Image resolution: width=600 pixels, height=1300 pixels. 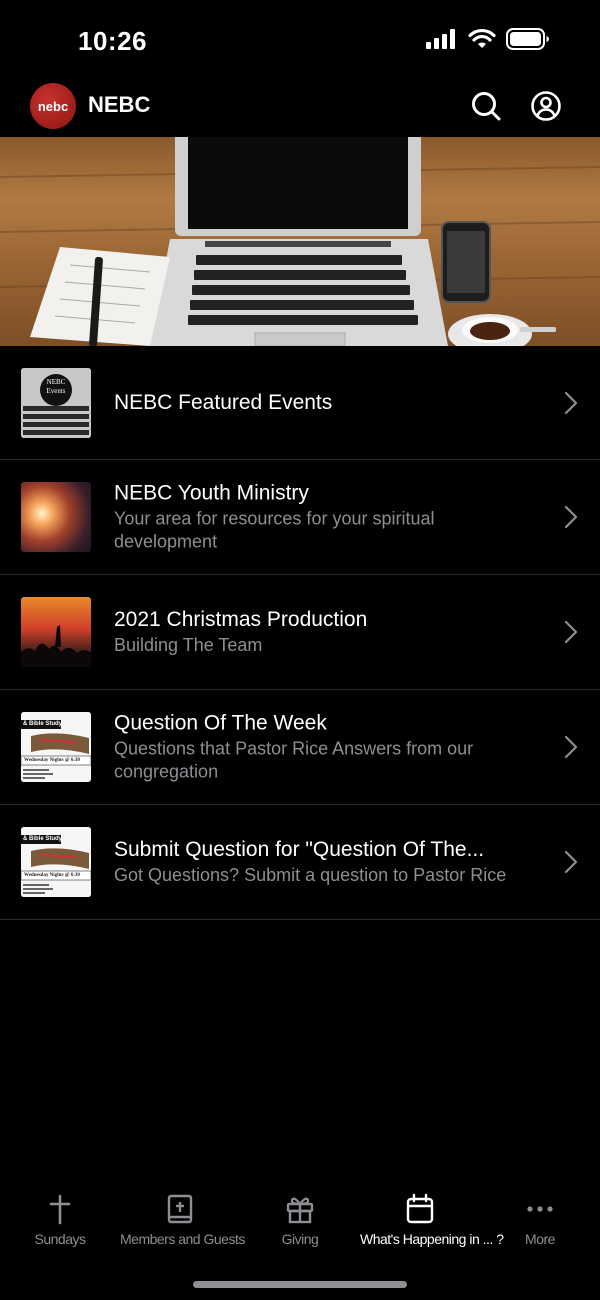 I want to click on tab-whats-happening: What's Happening in ... ?, so click(x=432, y=1216).